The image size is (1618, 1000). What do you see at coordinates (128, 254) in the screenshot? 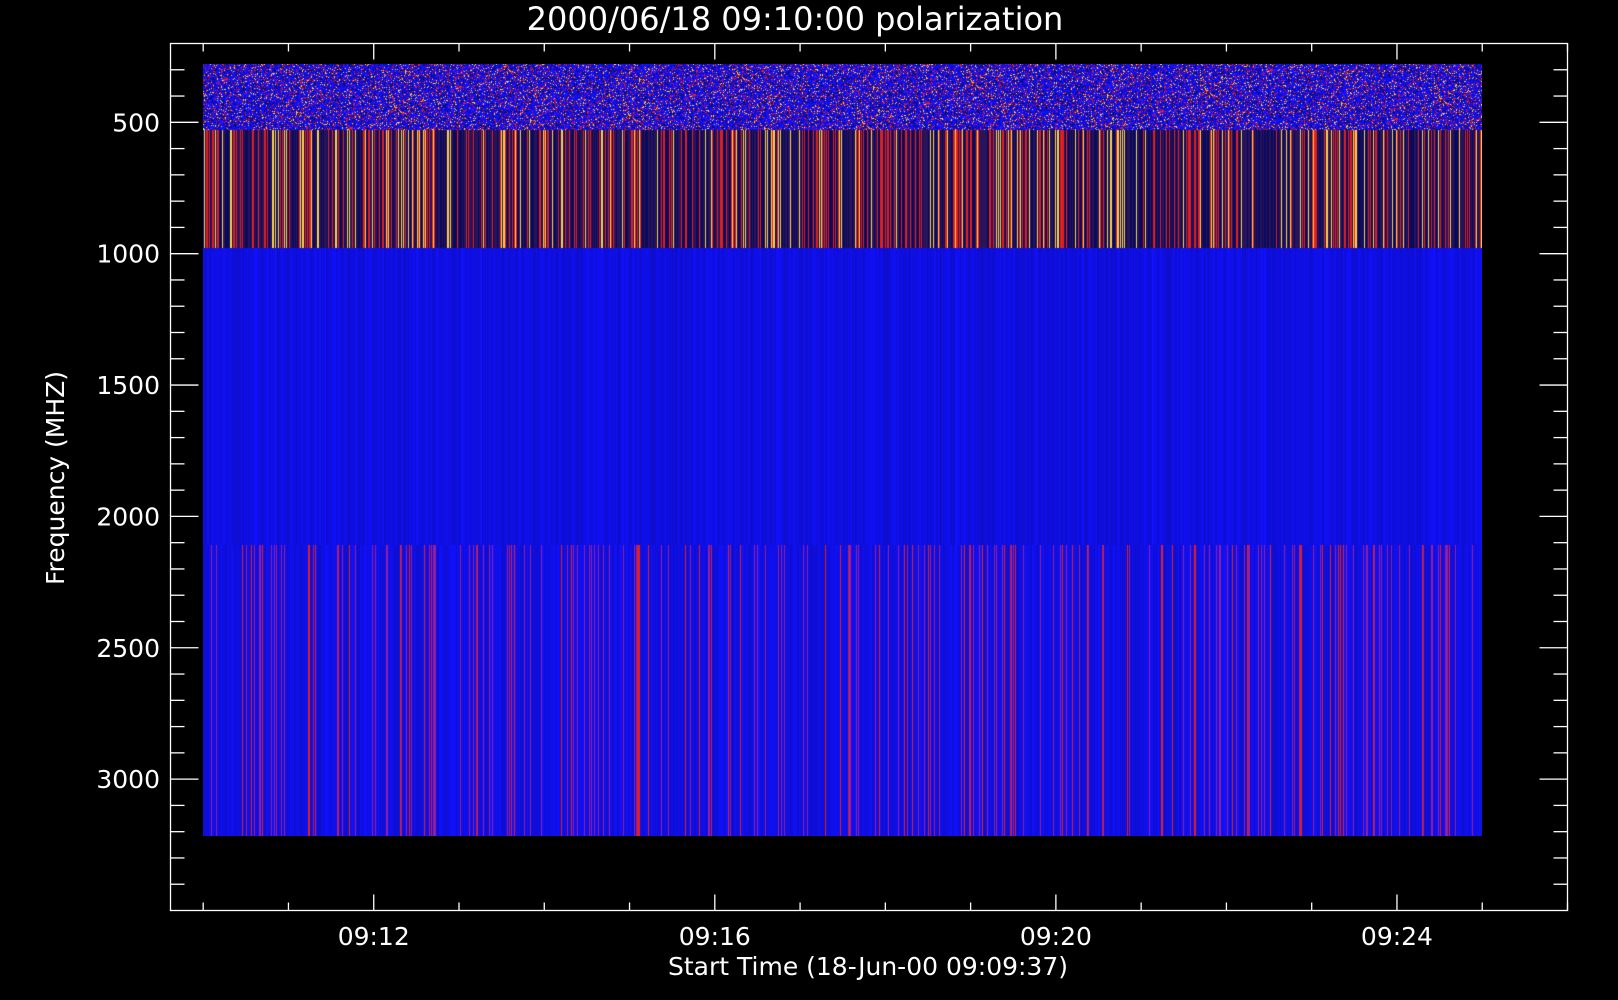
I see `y-tick-label: 1000` at bounding box center [128, 254].